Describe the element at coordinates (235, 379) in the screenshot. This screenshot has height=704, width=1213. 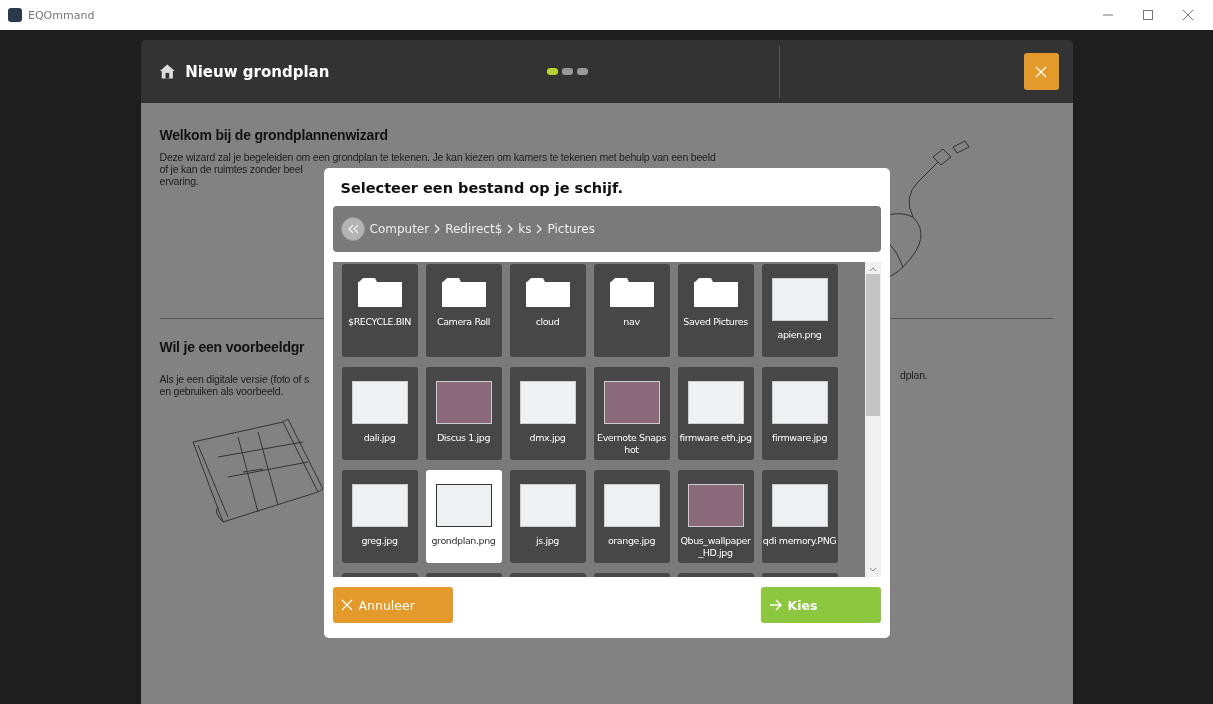
I see `example-text: Als je een digitale versie (foto of s` at that location.